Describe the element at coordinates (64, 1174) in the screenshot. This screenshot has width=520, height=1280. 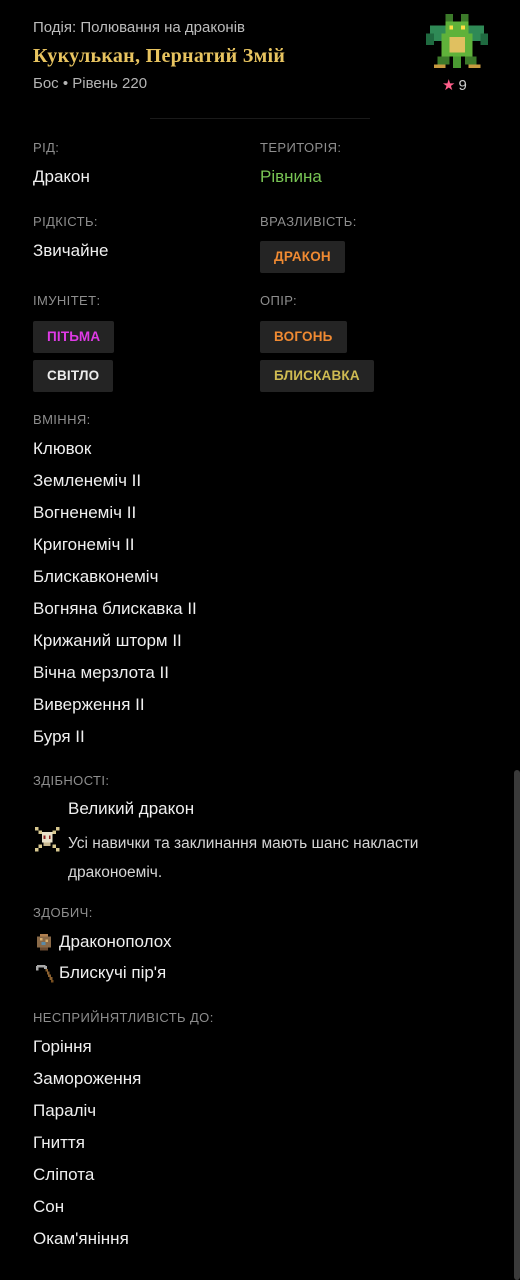
I see `status-immunity-item: Сліпота` at that location.